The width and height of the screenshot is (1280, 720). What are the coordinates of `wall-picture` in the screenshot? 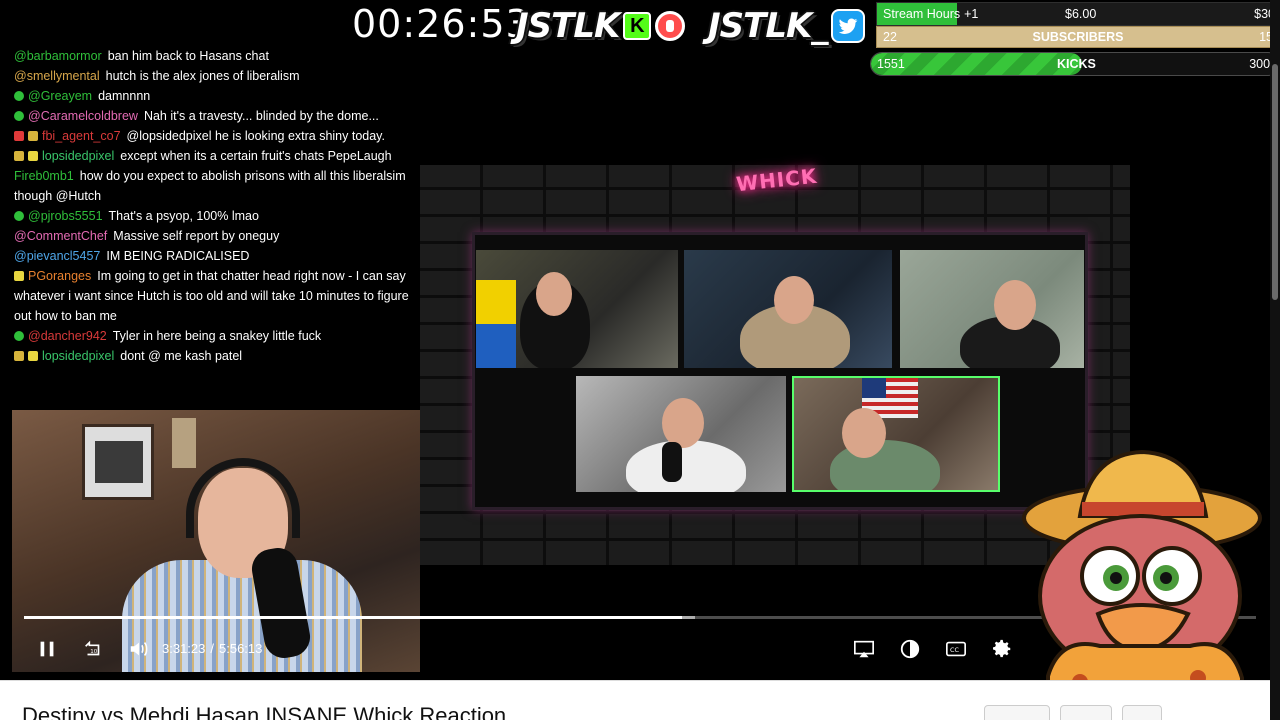 It's located at (184, 443).